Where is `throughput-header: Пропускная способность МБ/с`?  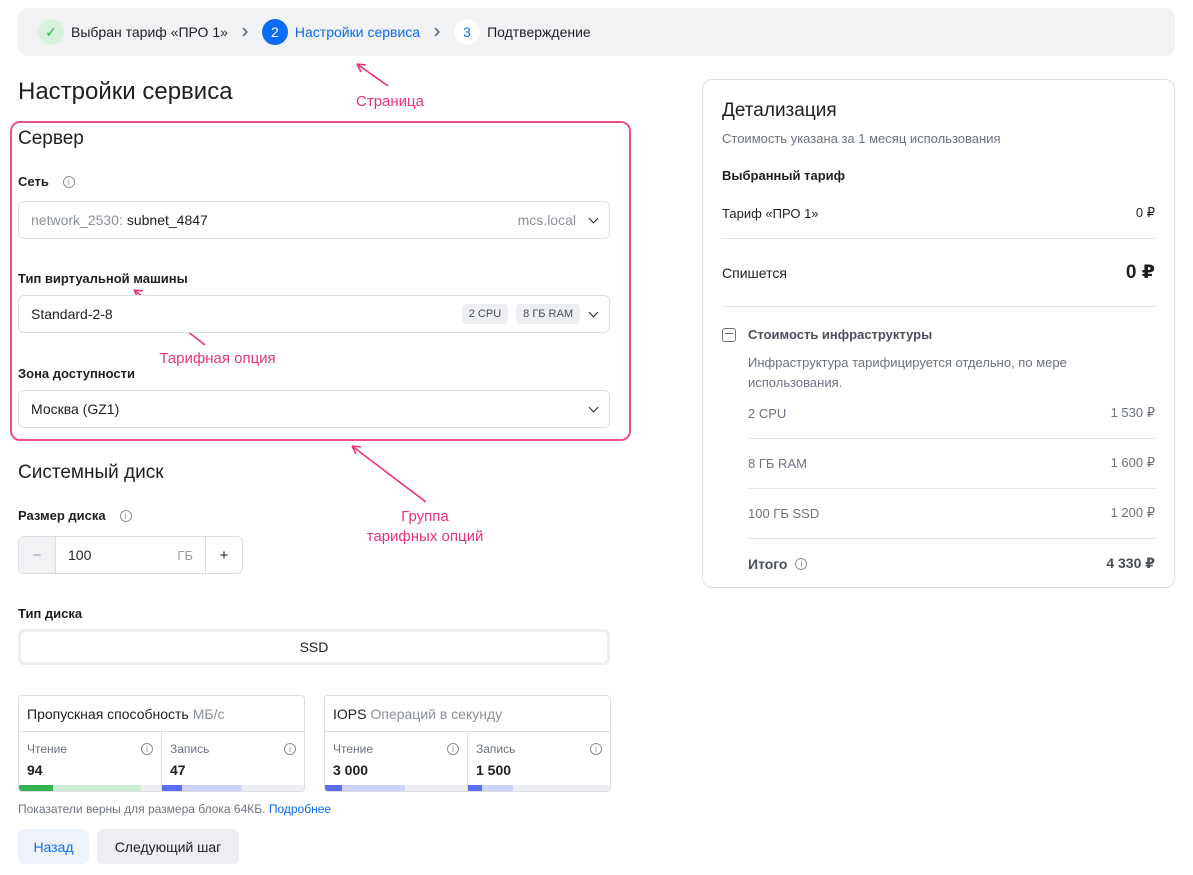
throughput-header: Пропускная способность МБ/с is located at coordinates (161, 714).